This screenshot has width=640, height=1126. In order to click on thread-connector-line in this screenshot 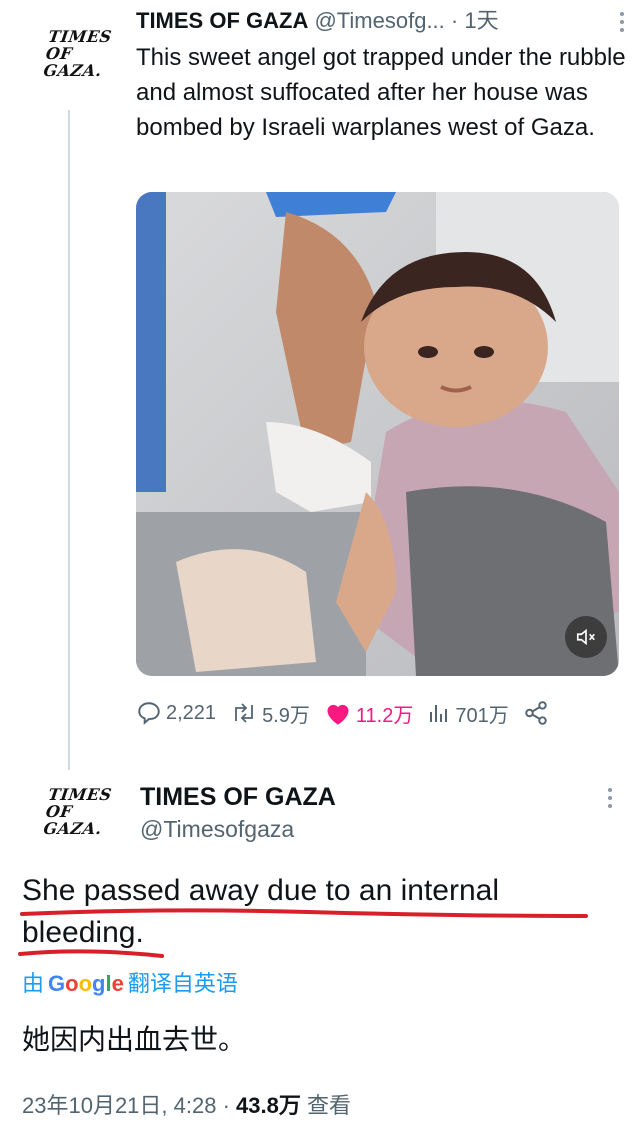, I will do `click(69, 440)`.